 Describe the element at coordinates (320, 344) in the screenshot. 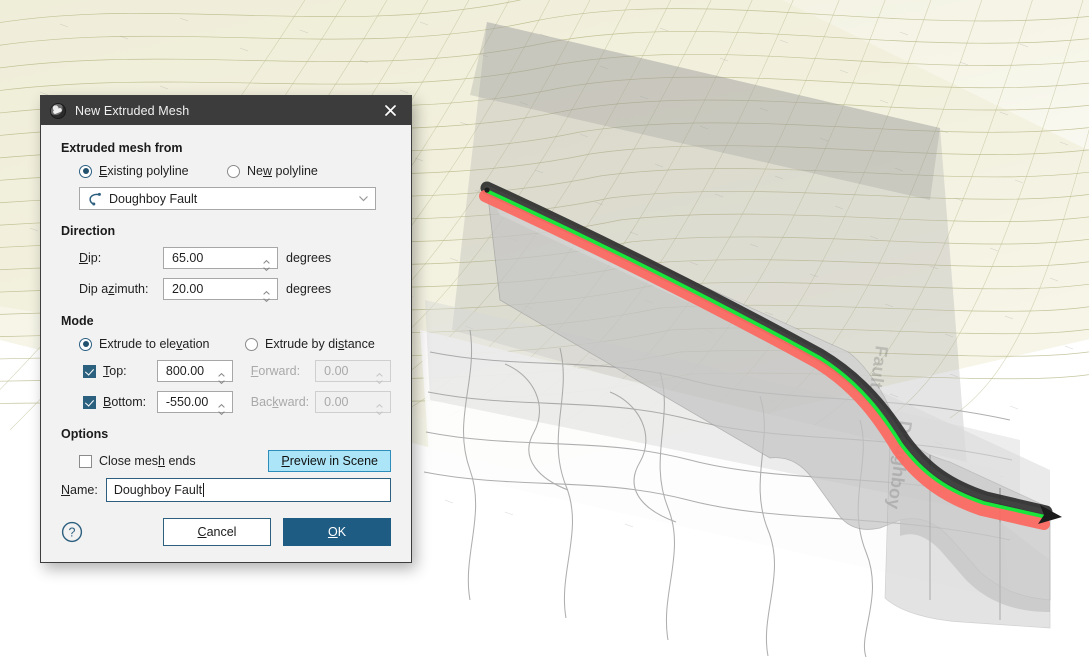

I see `radio-extrude-by-distance-label: Extrude by distance` at that location.